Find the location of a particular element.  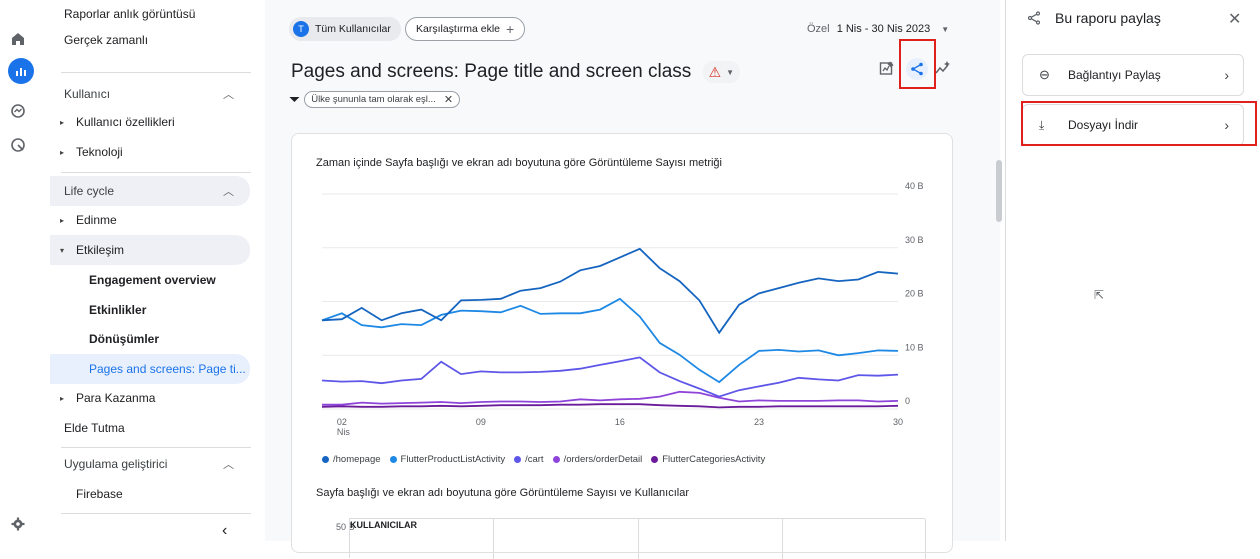

nav-label: Edinme is located at coordinates (96, 220).